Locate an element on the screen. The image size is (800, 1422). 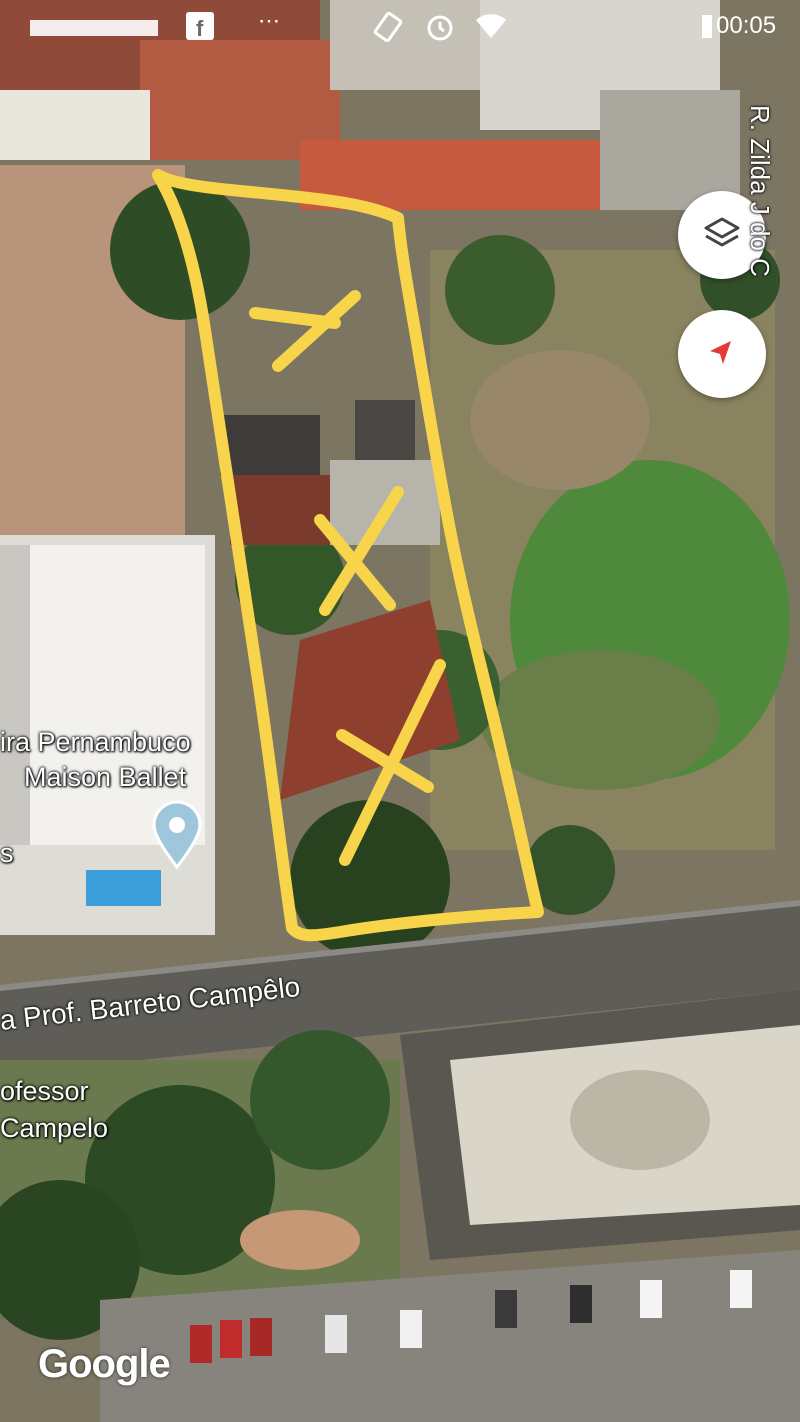
status-time: 00:05 is located at coordinates (746, 25).